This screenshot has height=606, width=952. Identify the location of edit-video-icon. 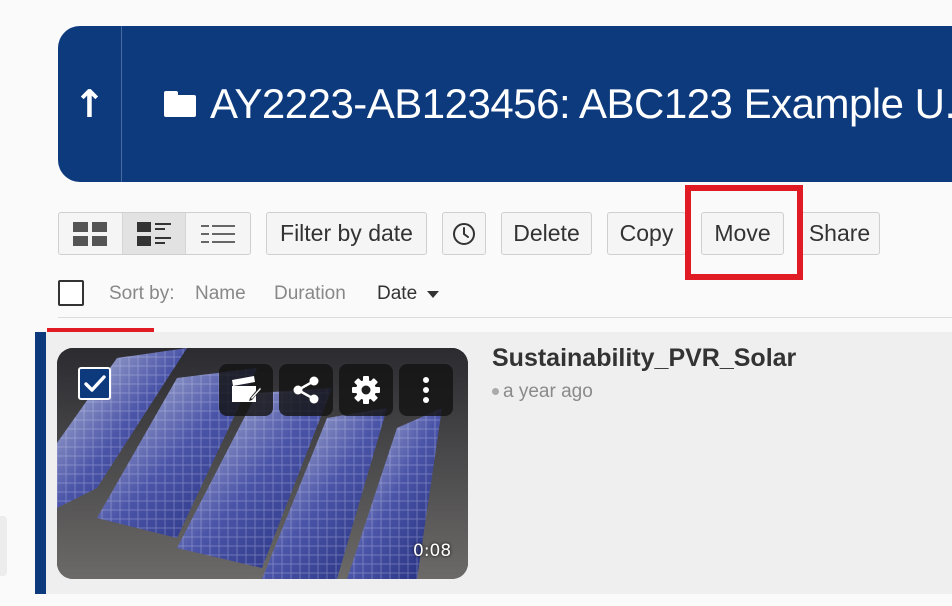
(247, 389).